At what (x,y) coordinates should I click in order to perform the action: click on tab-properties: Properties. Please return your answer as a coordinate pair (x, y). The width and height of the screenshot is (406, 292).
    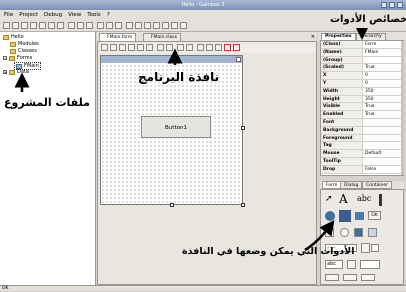
    Looking at the image, I should click on (338, 36).